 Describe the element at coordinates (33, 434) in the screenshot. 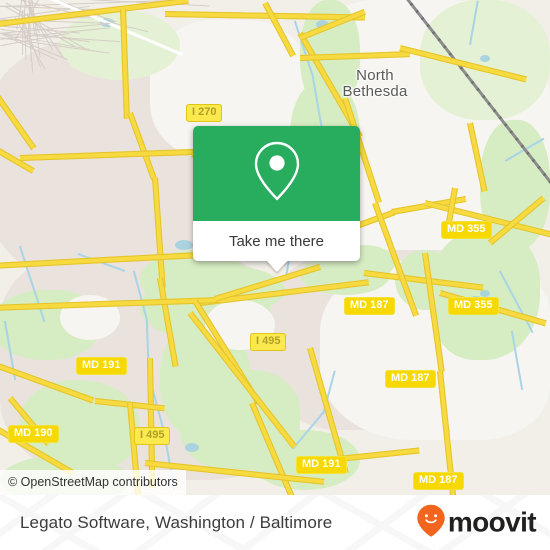

I see `road-shield-md-190: MD 190` at that location.